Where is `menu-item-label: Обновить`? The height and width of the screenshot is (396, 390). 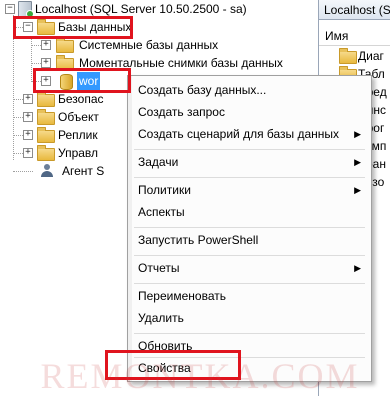 menu-item-label: Обновить is located at coordinates (165, 346).